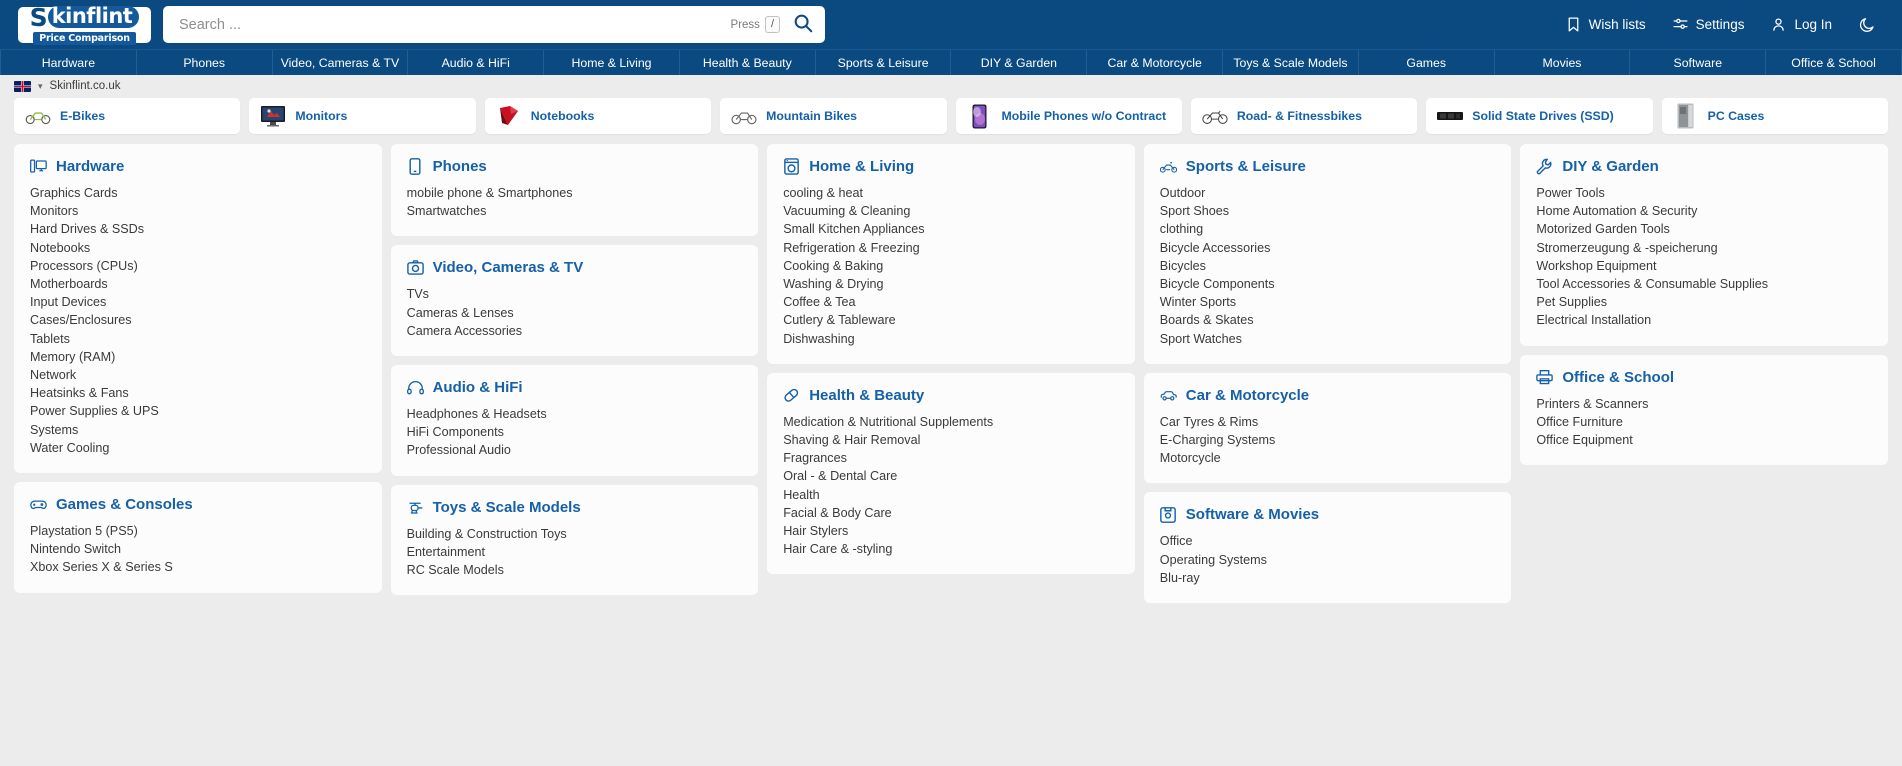 This screenshot has height=766, width=1902. What do you see at coordinates (1328, 302) in the screenshot?
I see `list-item: Winter Sports` at bounding box center [1328, 302].